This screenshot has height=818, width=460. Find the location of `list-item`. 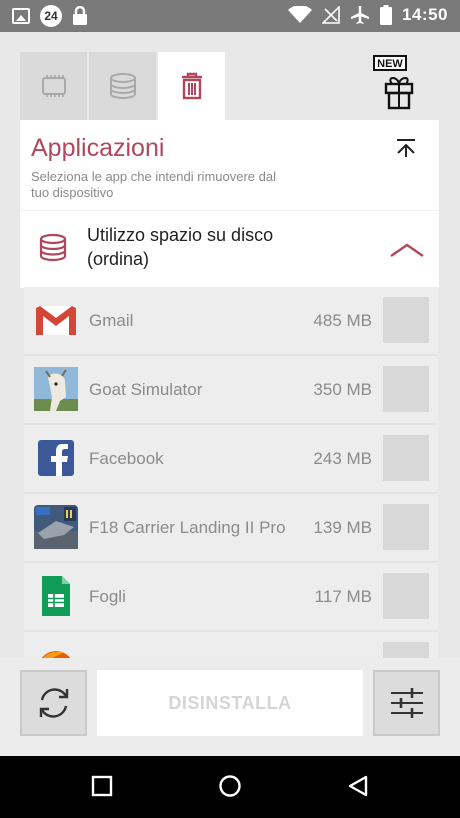

list-item is located at coordinates (231, 645).